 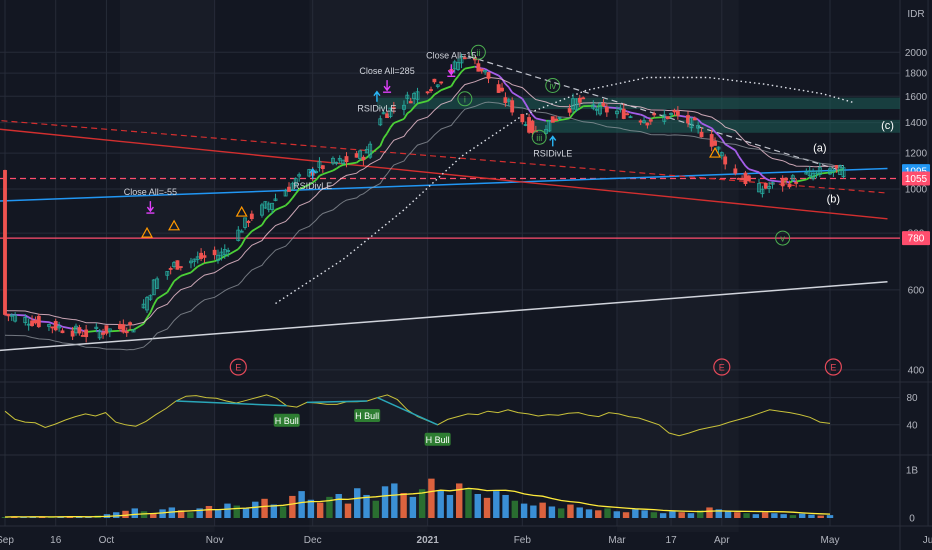 What do you see at coordinates (916, 178) in the screenshot?
I see `price-tag: 1055` at bounding box center [916, 178].